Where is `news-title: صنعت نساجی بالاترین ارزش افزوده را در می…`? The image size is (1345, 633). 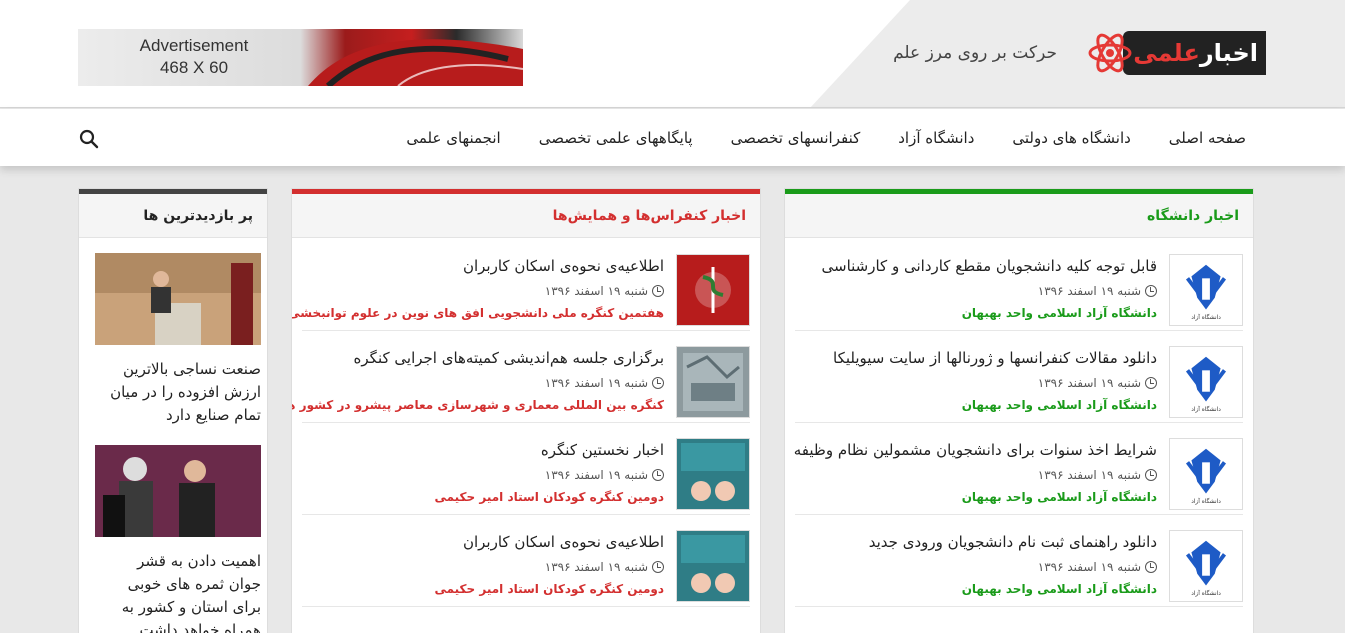
news-title: صنعت نساجی بالاترین ارزش افزوده را در می… is located at coordinates (178, 392).